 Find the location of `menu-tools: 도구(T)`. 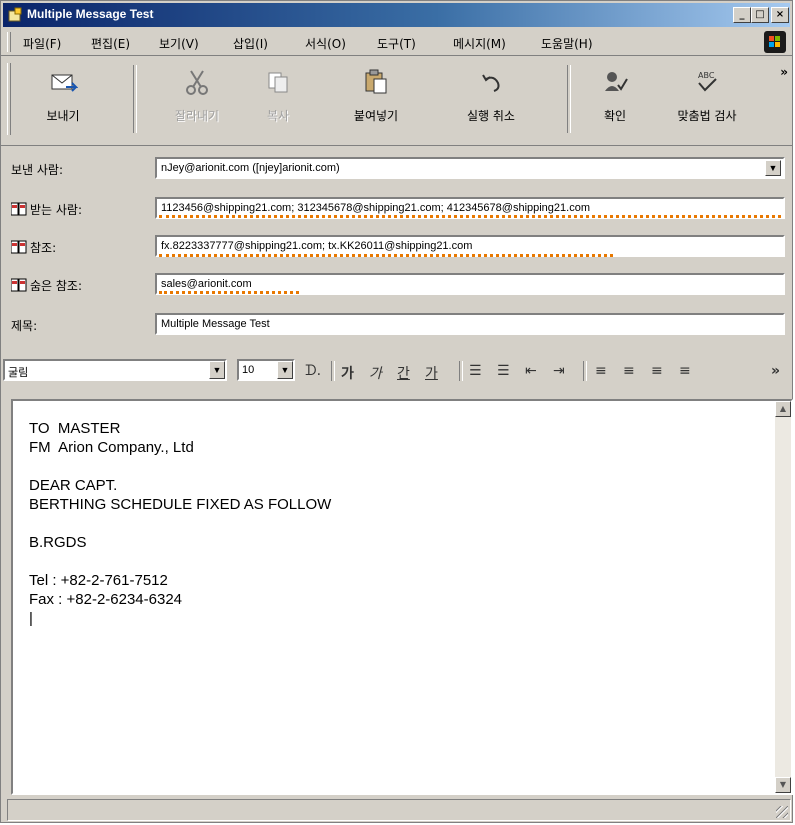

menu-tools: 도구(T) is located at coordinates (396, 43).